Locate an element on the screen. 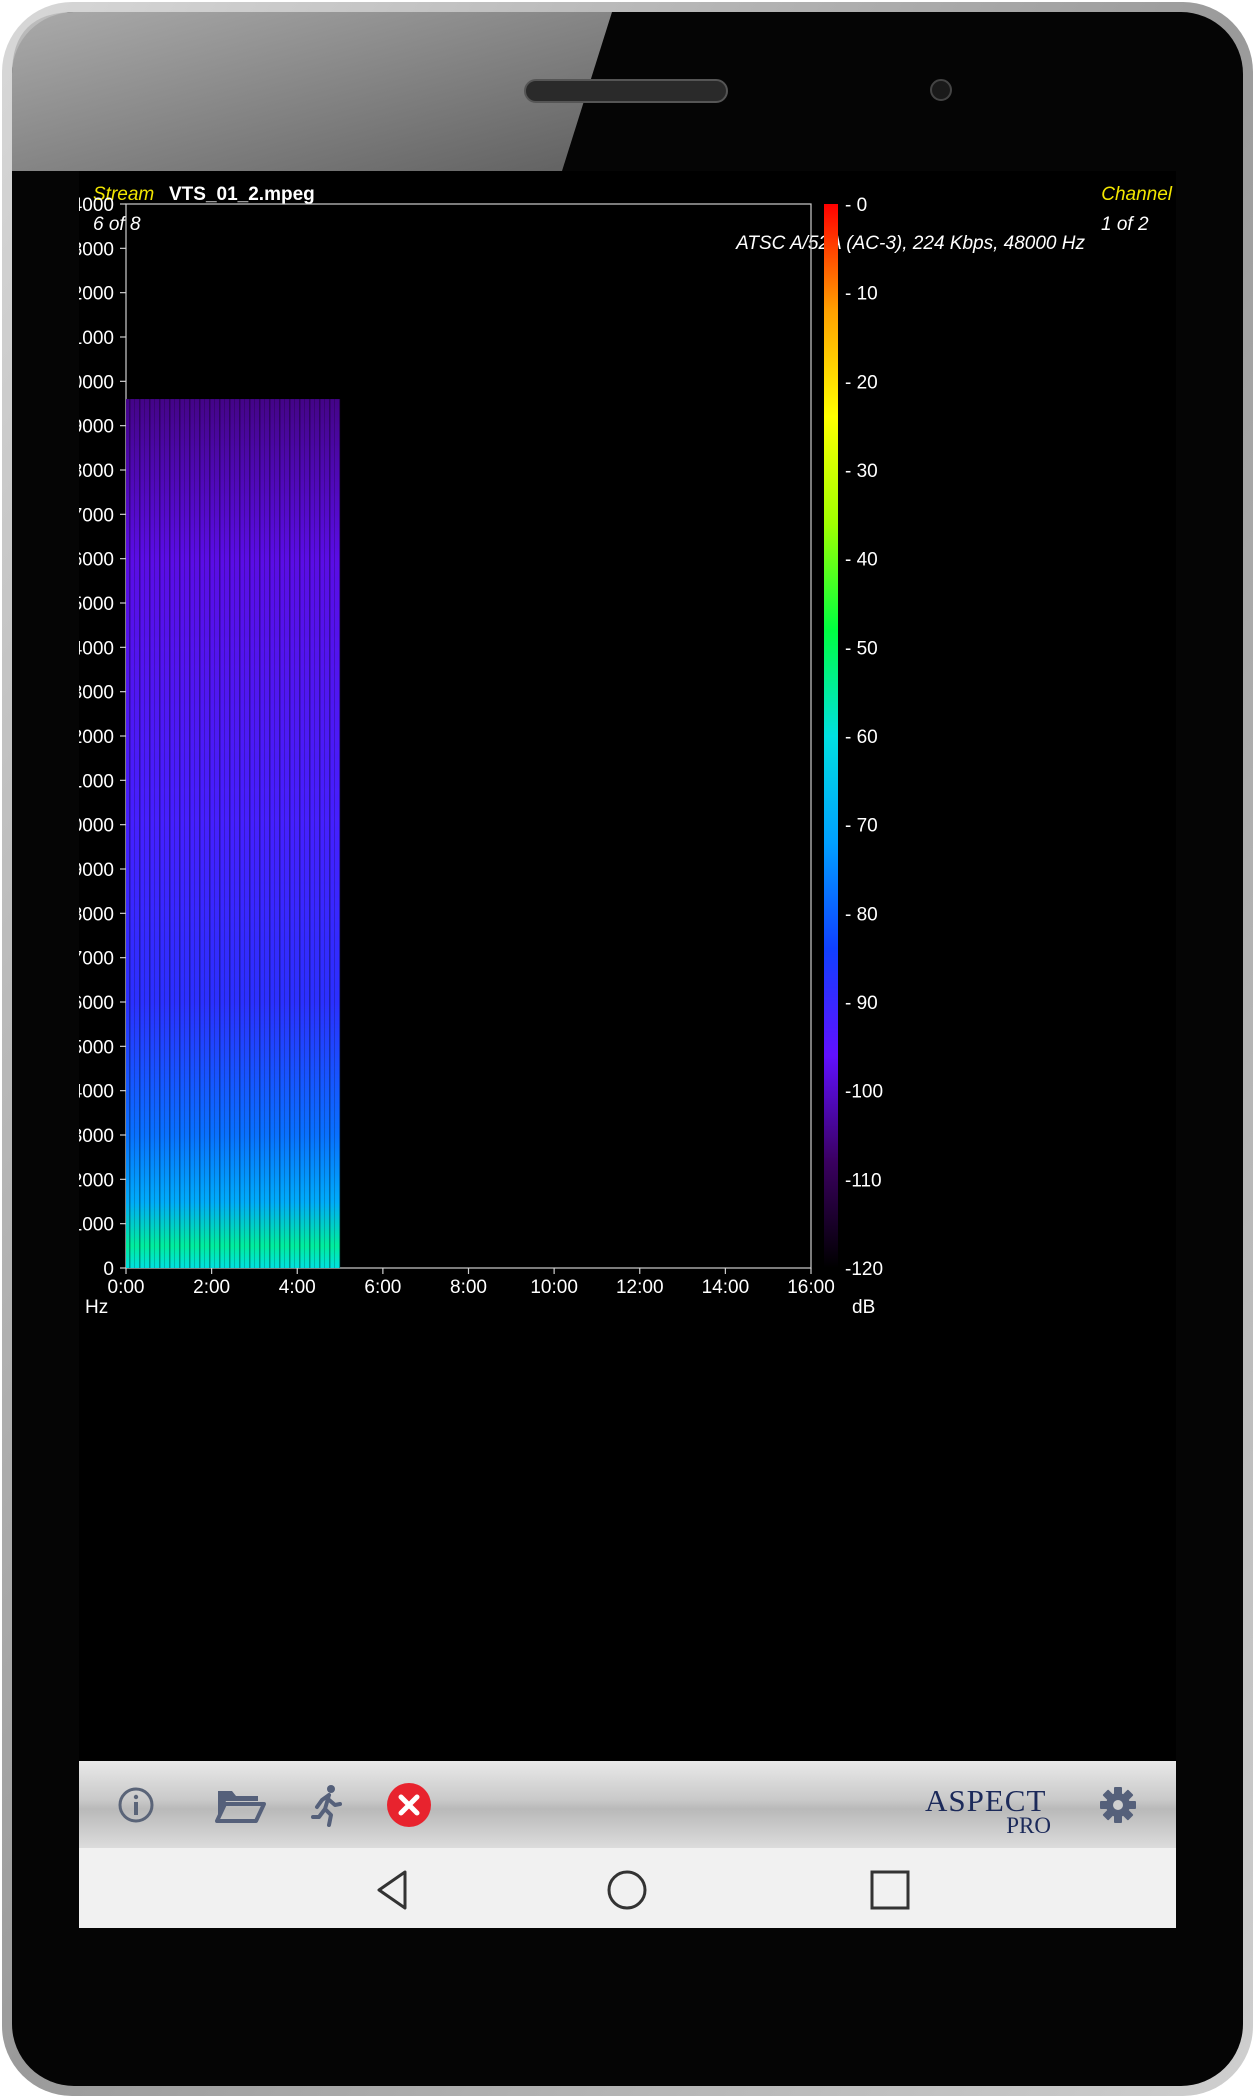  y-tick-label: 14000 is located at coordinates (96, 648).